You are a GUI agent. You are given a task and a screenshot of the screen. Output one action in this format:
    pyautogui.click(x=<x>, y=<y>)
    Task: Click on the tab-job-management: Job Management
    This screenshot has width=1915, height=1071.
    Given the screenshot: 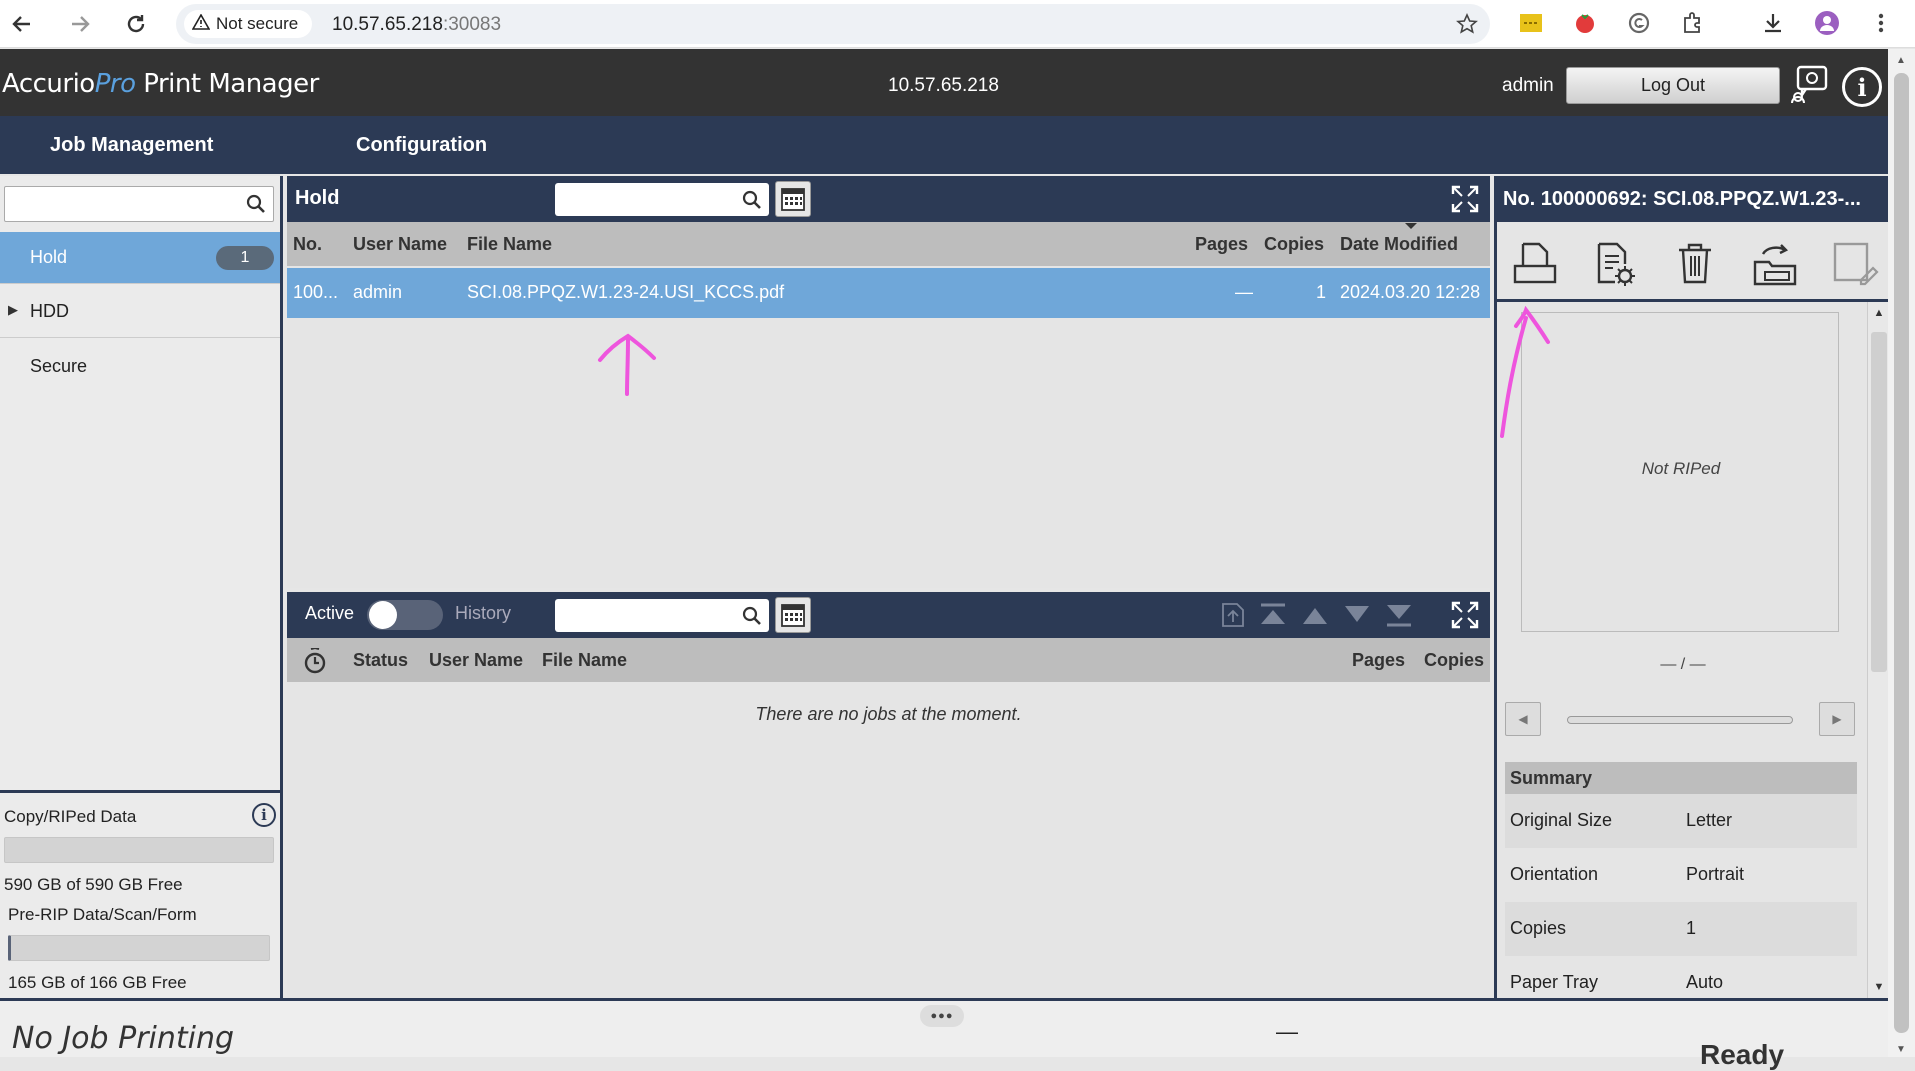 What is the action you would take?
    pyautogui.click(x=131, y=145)
    